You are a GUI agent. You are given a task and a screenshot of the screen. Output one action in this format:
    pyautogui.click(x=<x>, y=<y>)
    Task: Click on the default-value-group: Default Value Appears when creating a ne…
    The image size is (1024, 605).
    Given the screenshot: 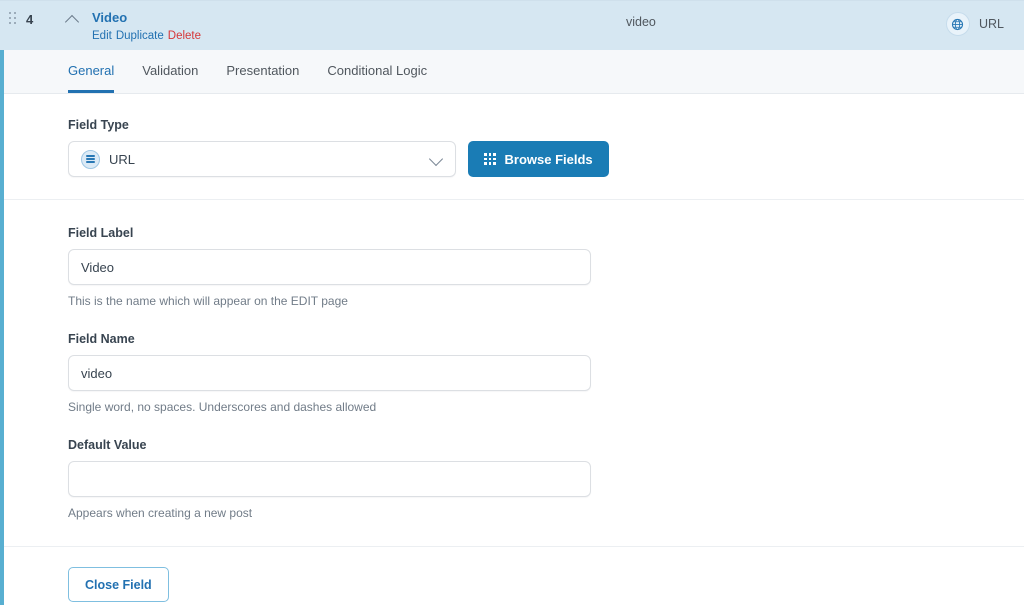 What is the action you would take?
    pyautogui.click(x=546, y=479)
    